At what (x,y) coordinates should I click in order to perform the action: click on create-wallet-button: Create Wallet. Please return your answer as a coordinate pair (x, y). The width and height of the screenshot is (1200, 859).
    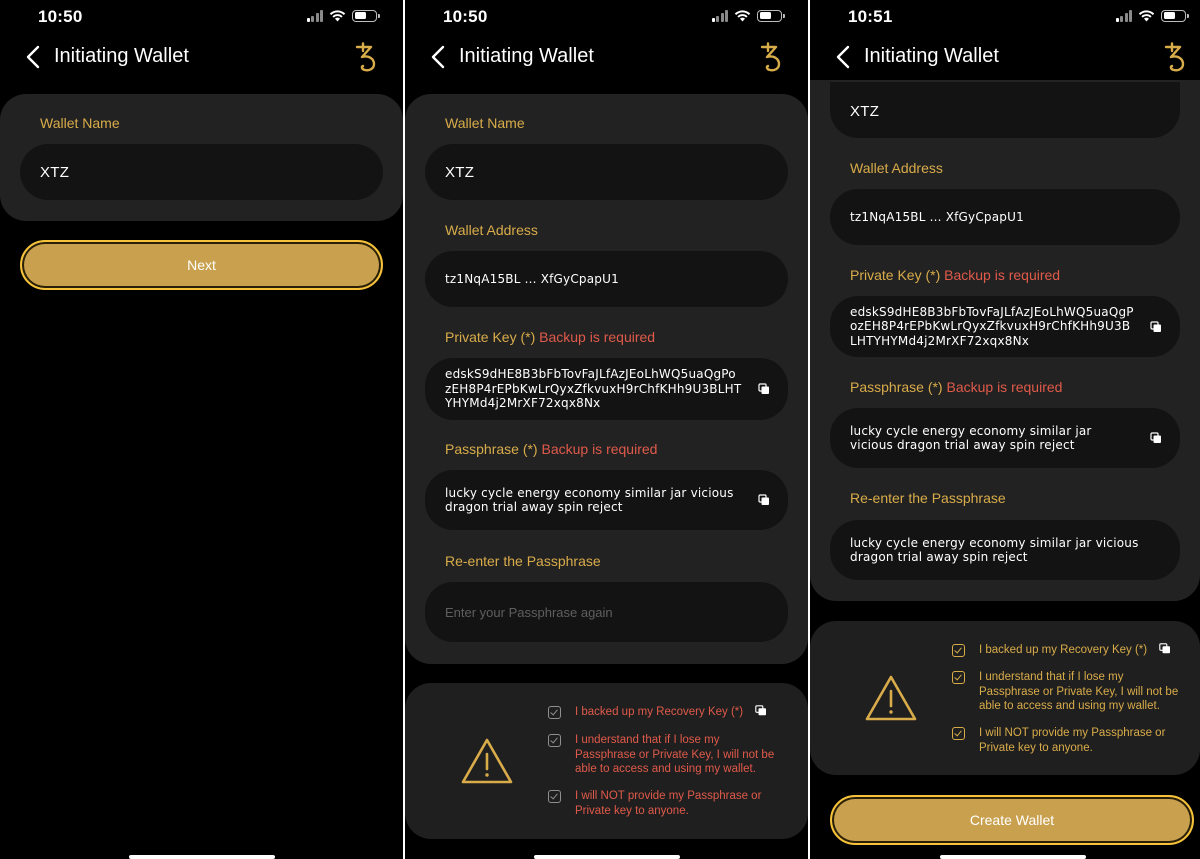
    Looking at the image, I should click on (1012, 820).